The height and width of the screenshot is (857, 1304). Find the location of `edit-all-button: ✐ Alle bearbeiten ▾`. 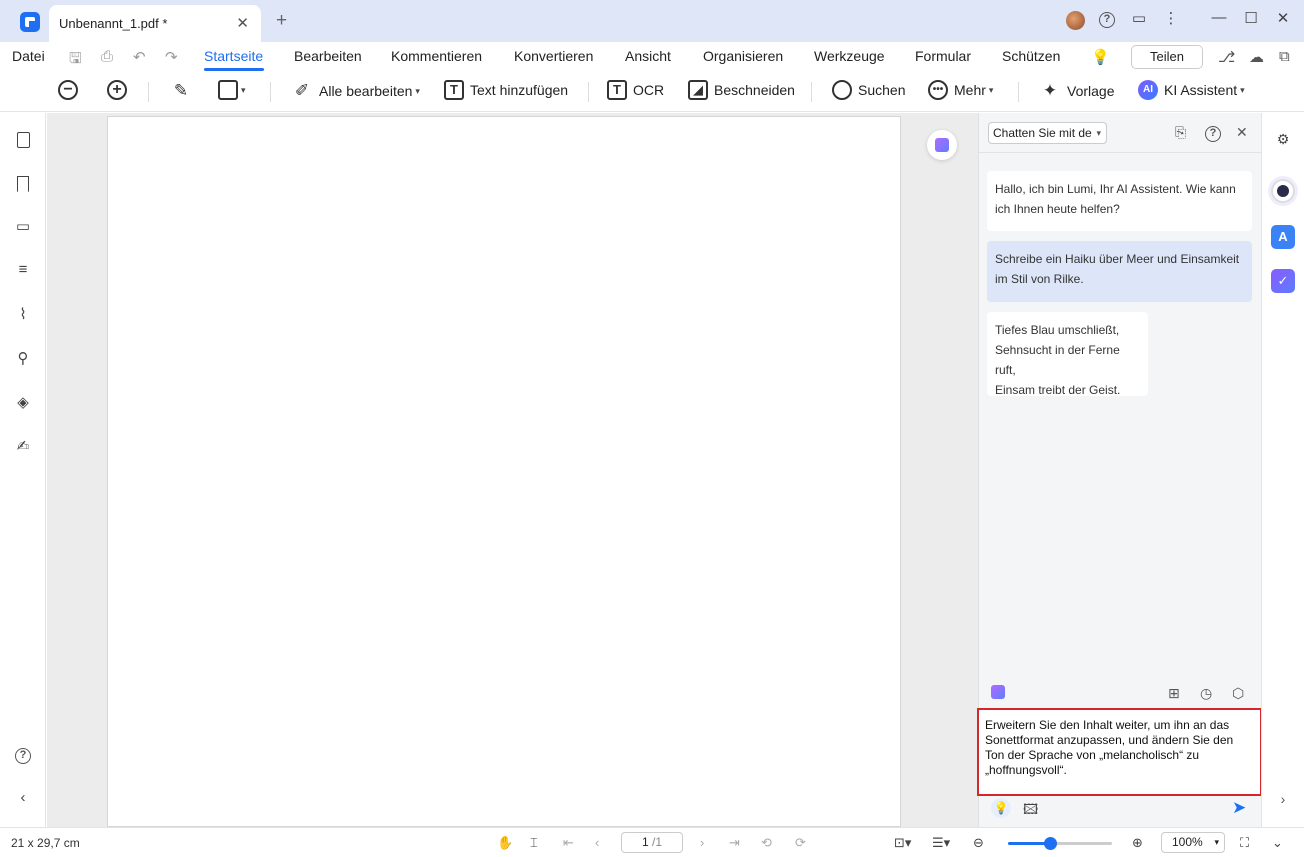

edit-all-button: ✐ Alle bearbeiten ▾ is located at coordinates (355, 91).